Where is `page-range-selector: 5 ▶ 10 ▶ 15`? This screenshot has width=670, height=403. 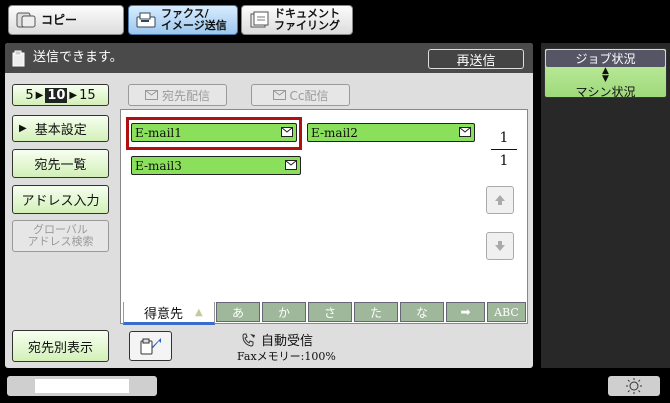 page-range-selector: 5 ▶ 10 ▶ 15 is located at coordinates (60, 95).